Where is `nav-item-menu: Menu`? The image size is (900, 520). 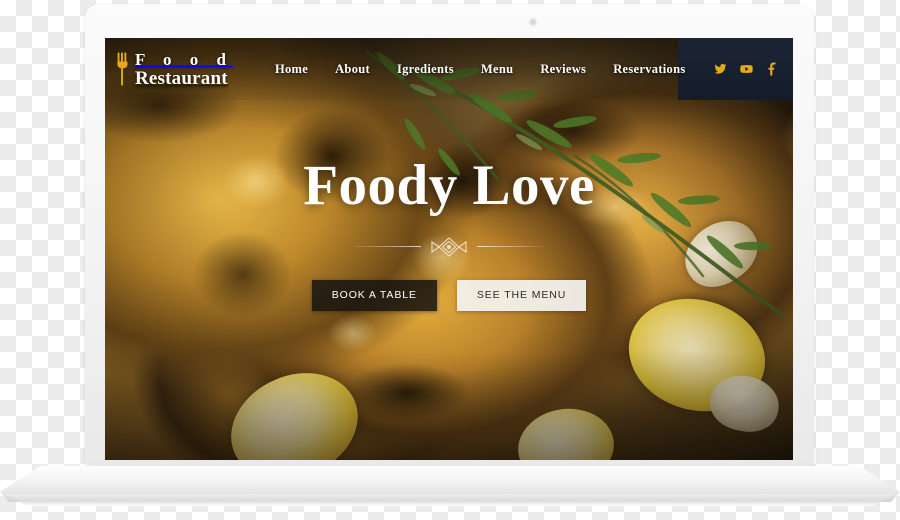
nav-item-menu: Menu is located at coordinates (497, 69).